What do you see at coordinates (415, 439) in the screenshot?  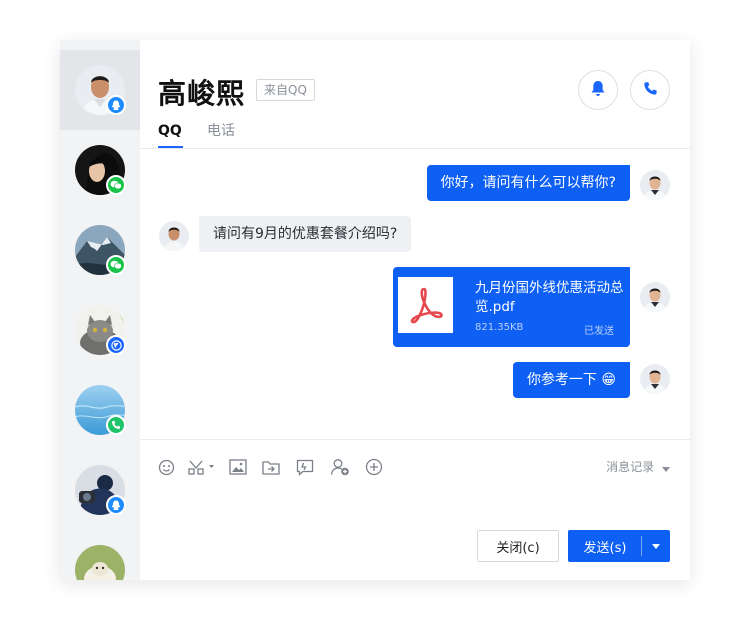 I see `input-divider` at bounding box center [415, 439].